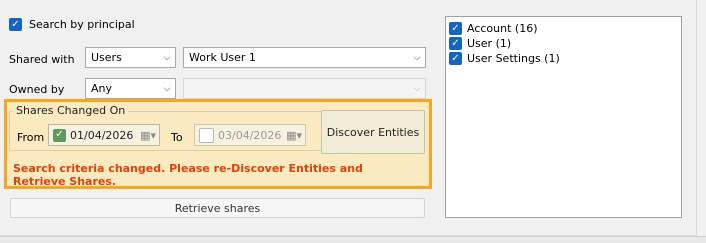 This screenshot has width=706, height=243. I want to click on shared-with-type-dropdown: Users ⌵, so click(130, 57).